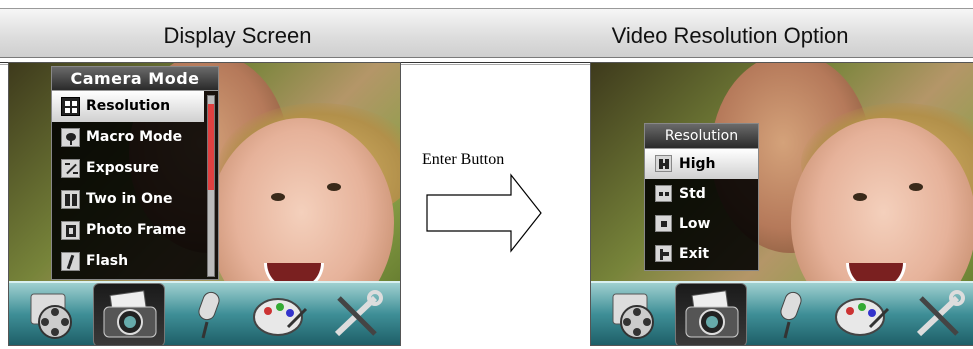  What do you see at coordinates (730, 35) in the screenshot?
I see `video-resolution-option-title: Video Resolution Option` at bounding box center [730, 35].